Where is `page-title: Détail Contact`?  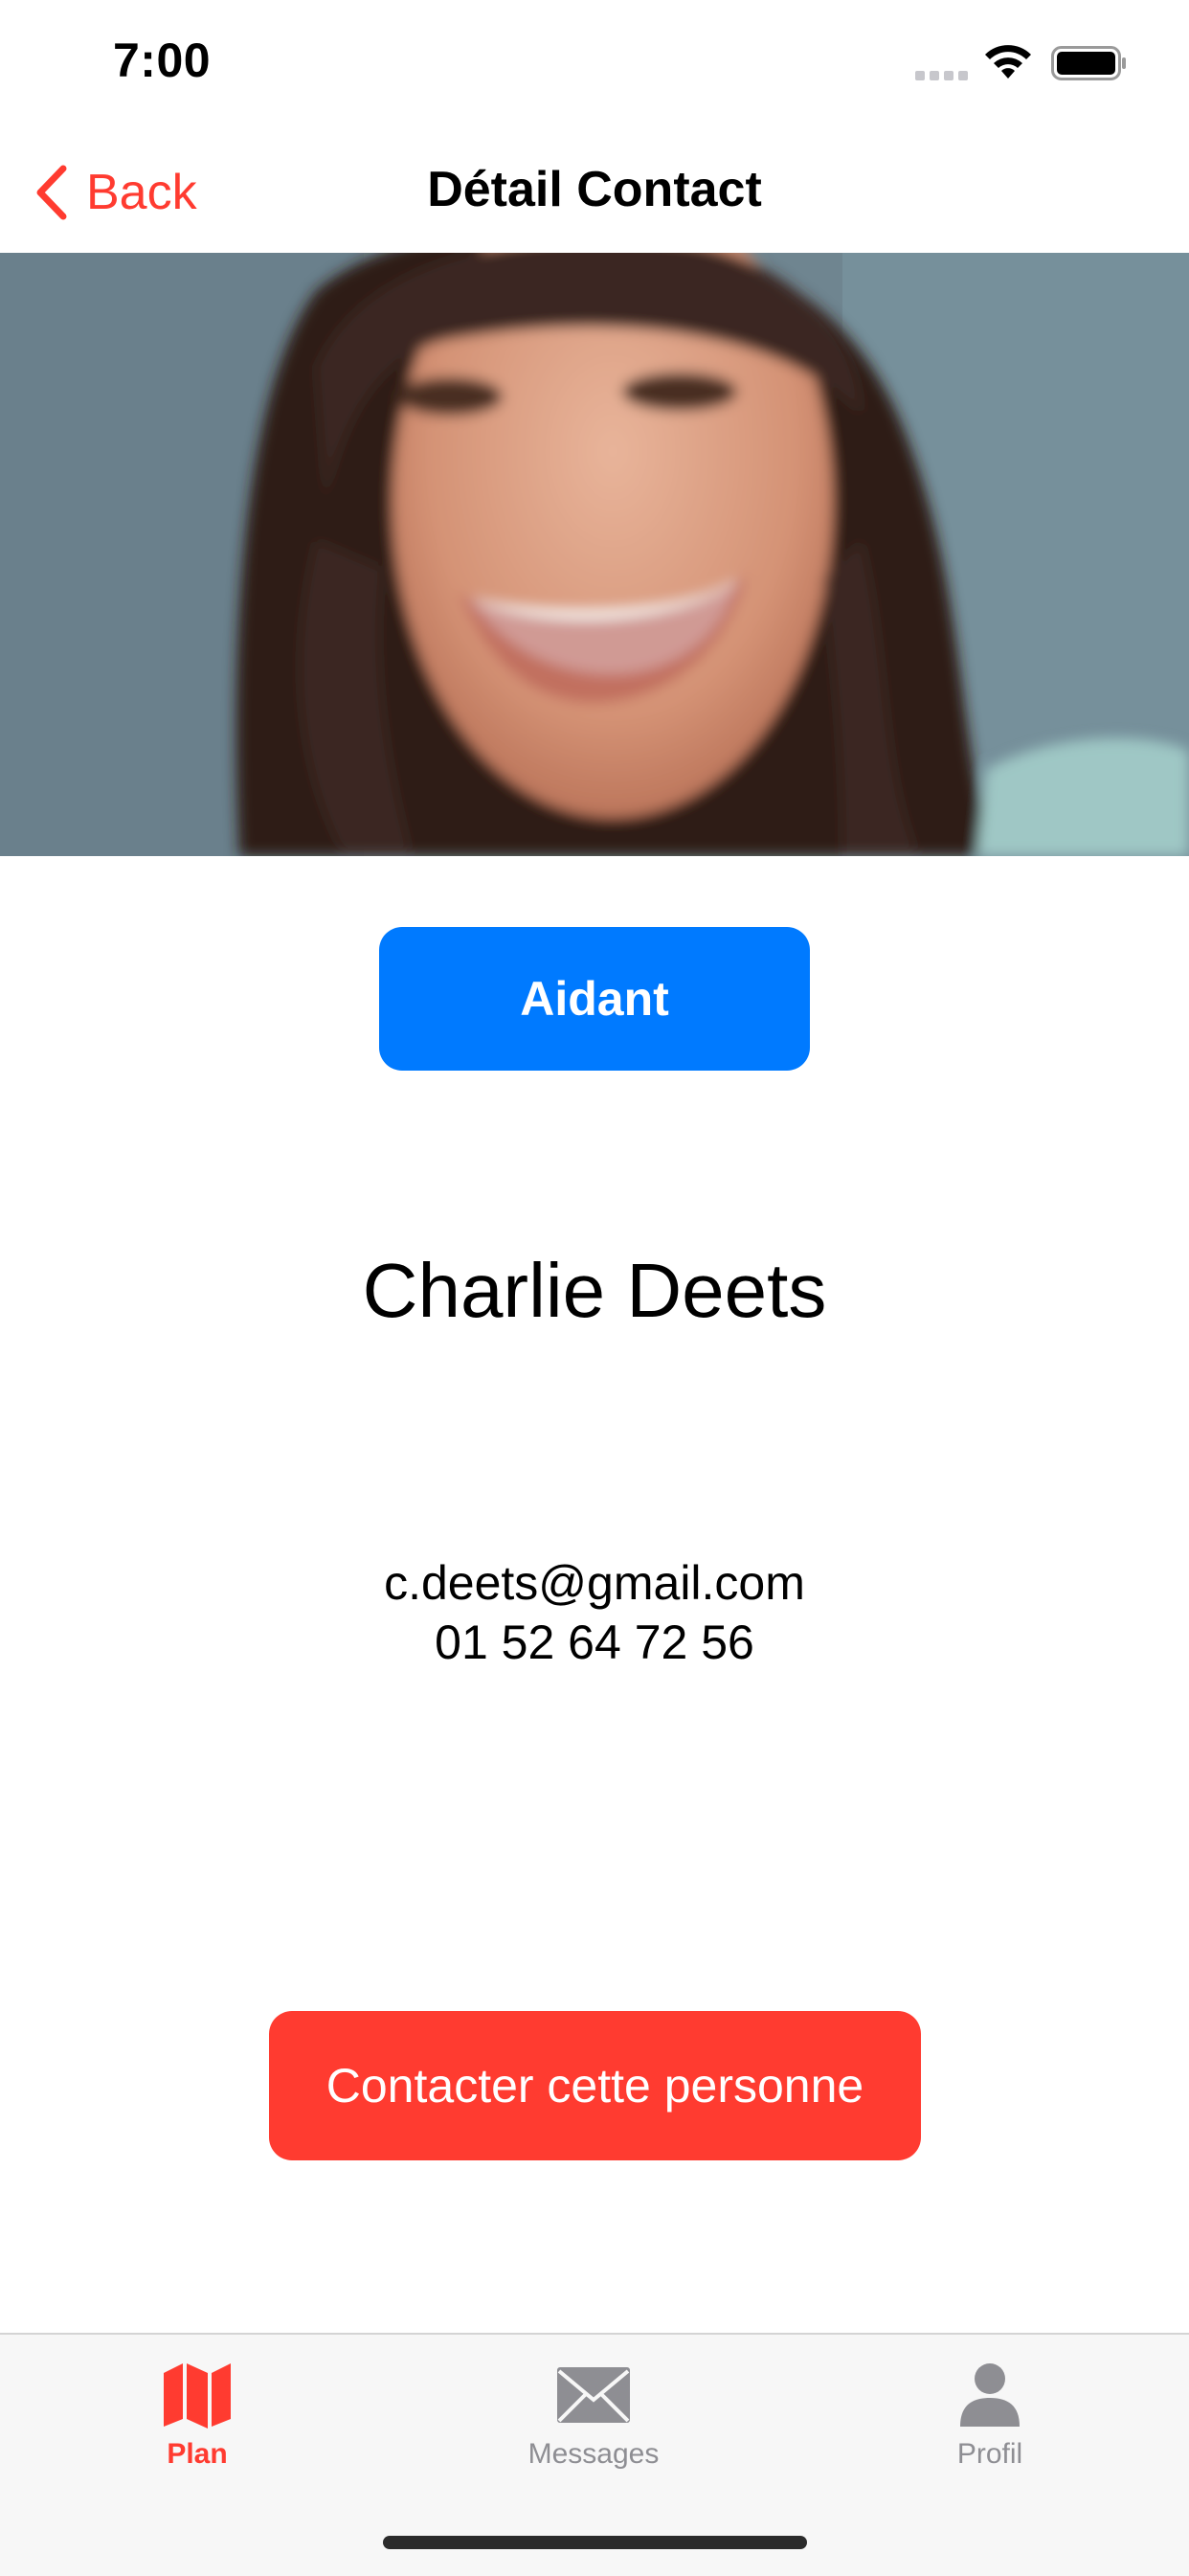
page-title: Détail Contact is located at coordinates (594, 189).